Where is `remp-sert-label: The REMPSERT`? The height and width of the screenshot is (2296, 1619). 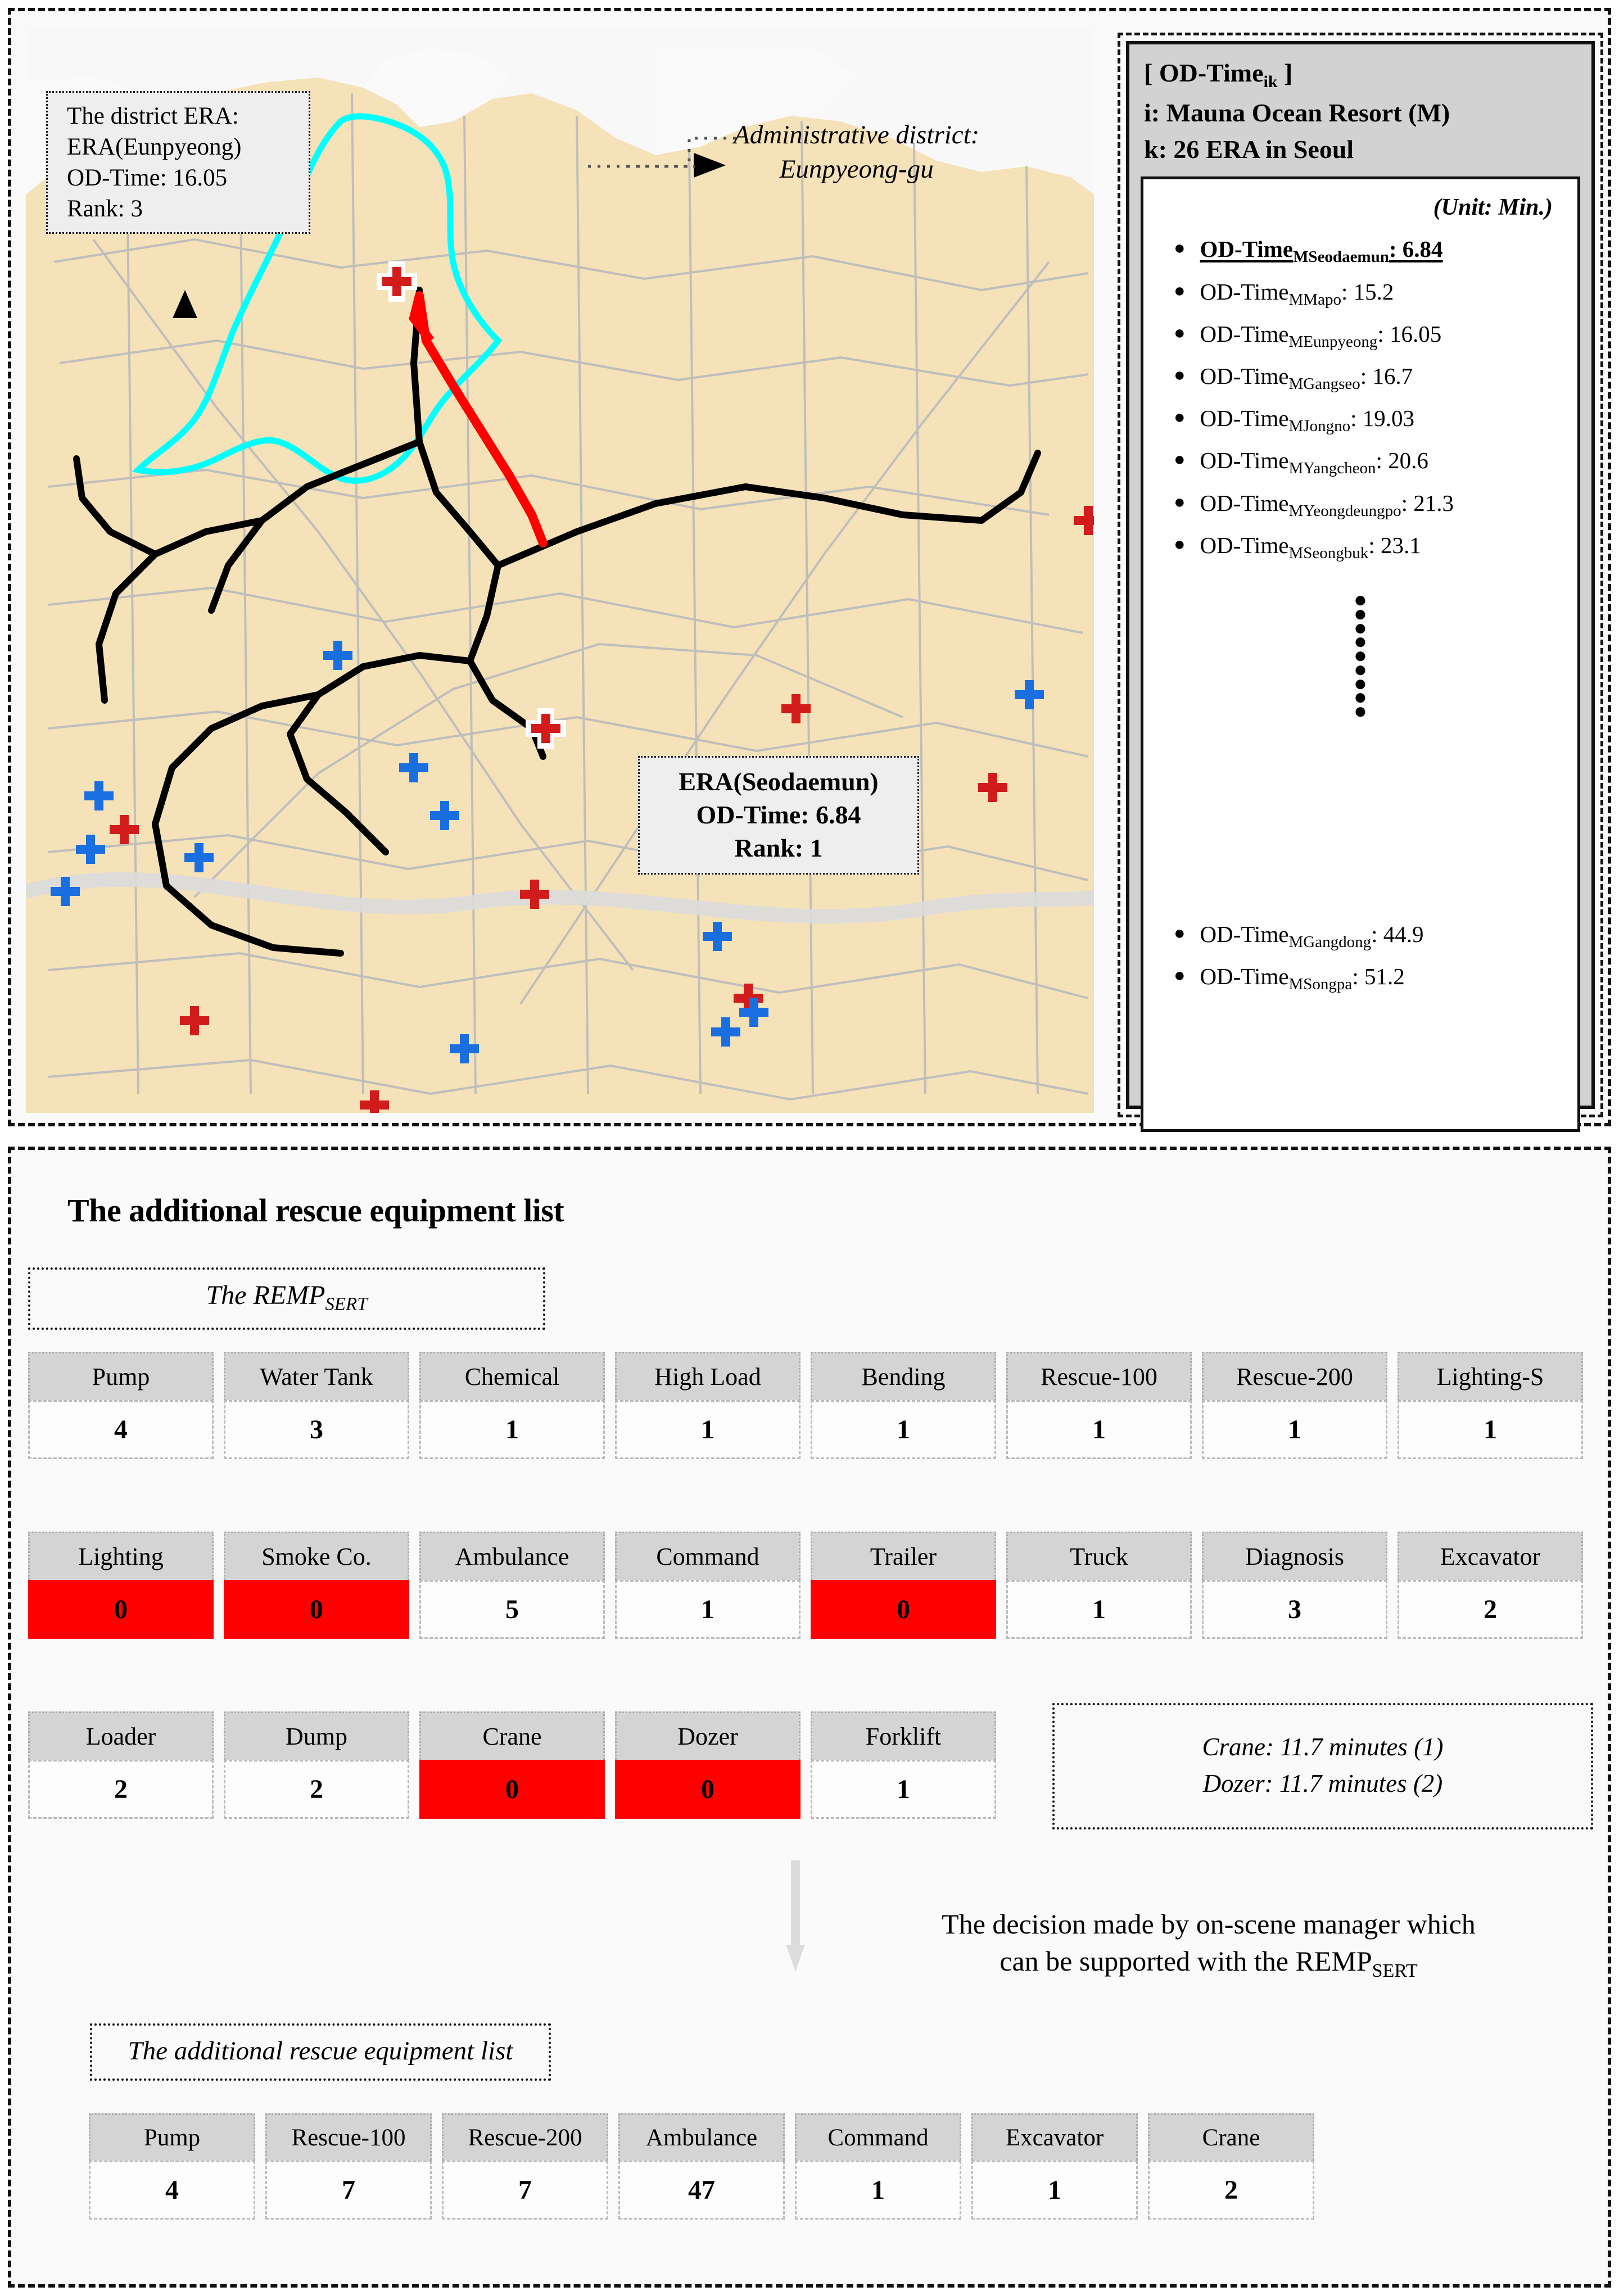 remp-sert-label: The REMPSERT is located at coordinates (286, 1298).